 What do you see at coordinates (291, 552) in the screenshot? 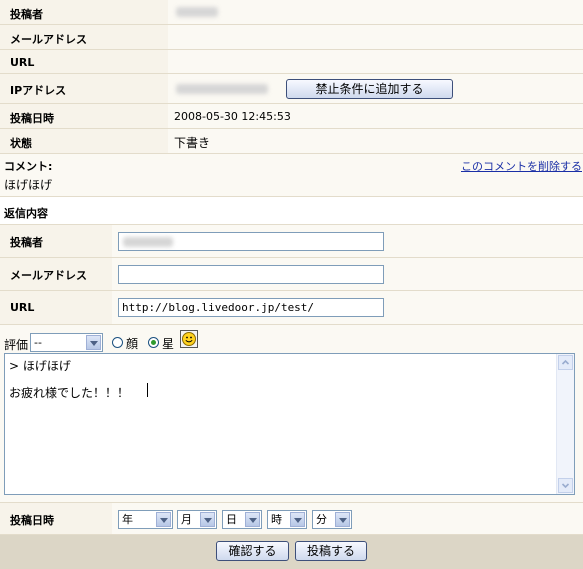
I see `form-footer: 確認する 投稿する` at bounding box center [291, 552].